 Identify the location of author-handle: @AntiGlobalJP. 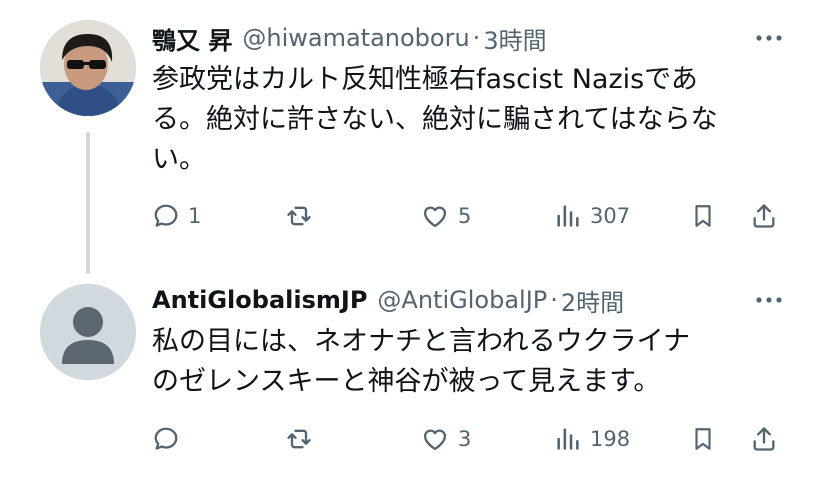
(462, 300).